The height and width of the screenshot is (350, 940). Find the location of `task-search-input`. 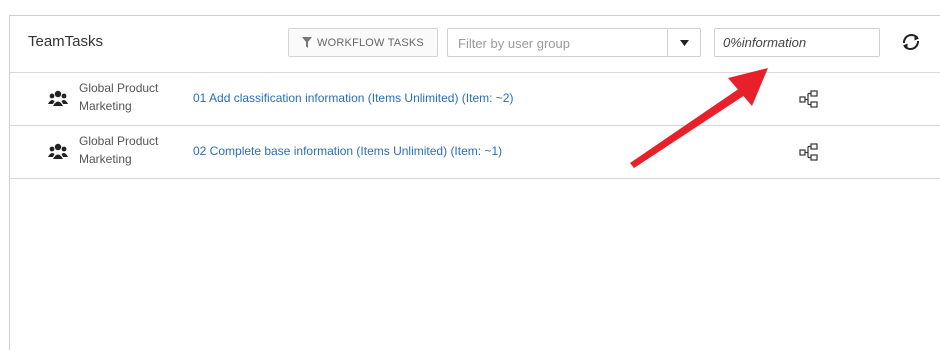

task-search-input is located at coordinates (797, 42).